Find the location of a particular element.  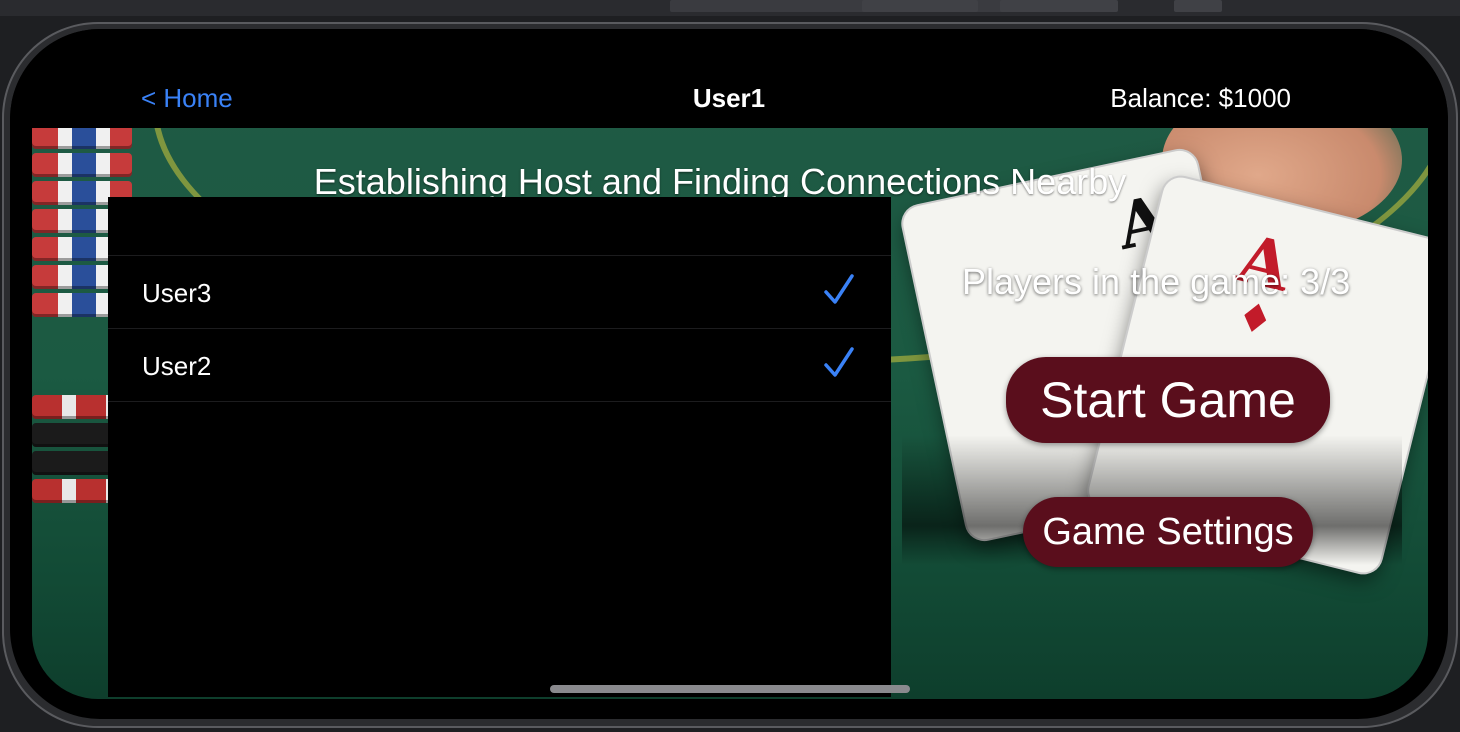

list-item-label: User3 is located at coordinates (177, 293).